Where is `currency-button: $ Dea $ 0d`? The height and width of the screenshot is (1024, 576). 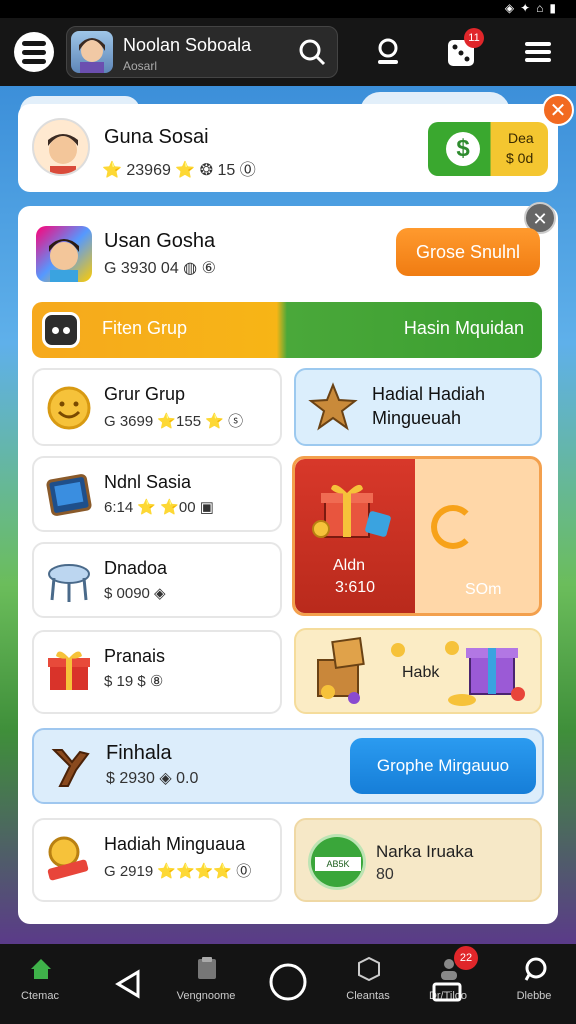
currency-button: $ Dea $ 0d is located at coordinates (488, 149).